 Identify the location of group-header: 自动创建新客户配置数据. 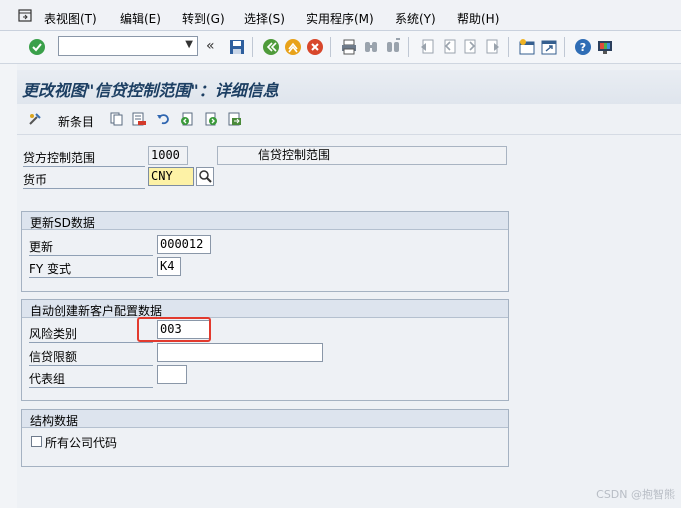
(265, 309).